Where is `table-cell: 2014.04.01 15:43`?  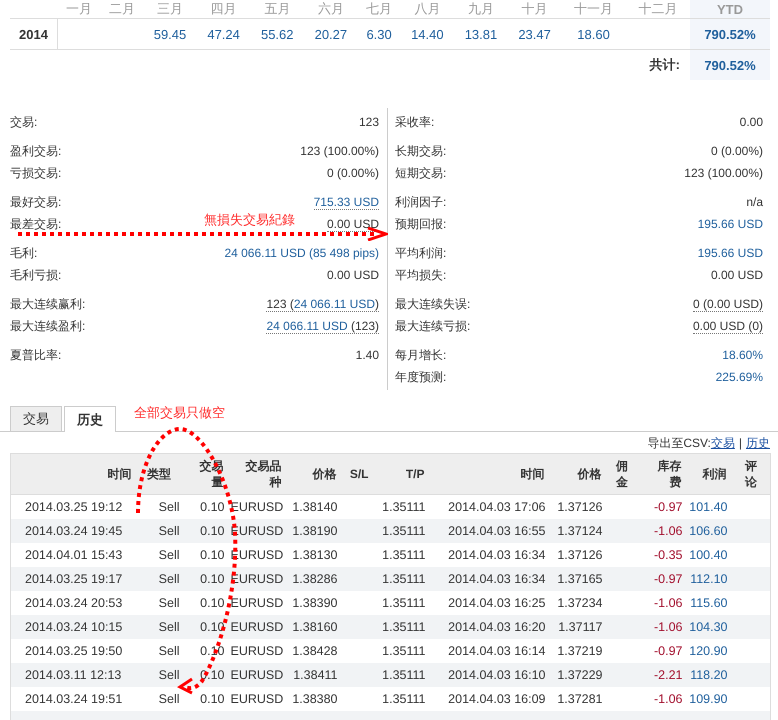
table-cell: 2014.04.01 15:43 is located at coordinates (73, 555).